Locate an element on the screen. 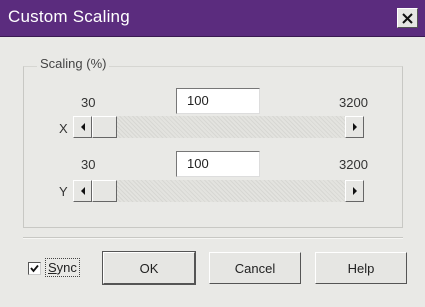 Image resolution: width=425 pixels, height=307 pixels. y-scale-input: 100 is located at coordinates (218, 164).